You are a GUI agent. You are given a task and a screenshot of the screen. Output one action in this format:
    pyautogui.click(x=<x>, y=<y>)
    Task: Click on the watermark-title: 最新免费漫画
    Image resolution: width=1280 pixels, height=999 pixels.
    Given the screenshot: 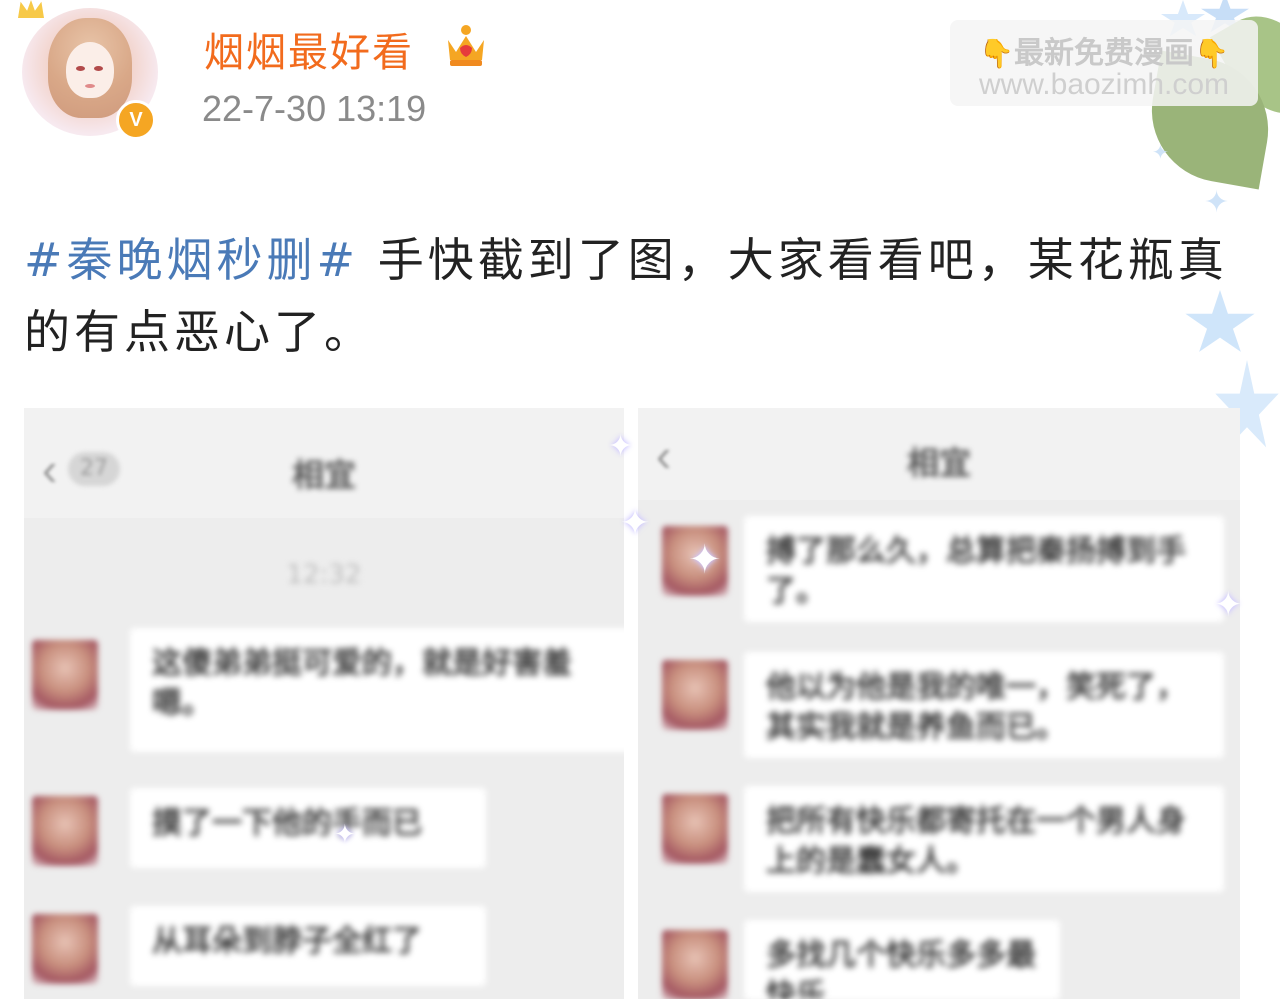 What is the action you would take?
    pyautogui.click(x=1104, y=53)
    